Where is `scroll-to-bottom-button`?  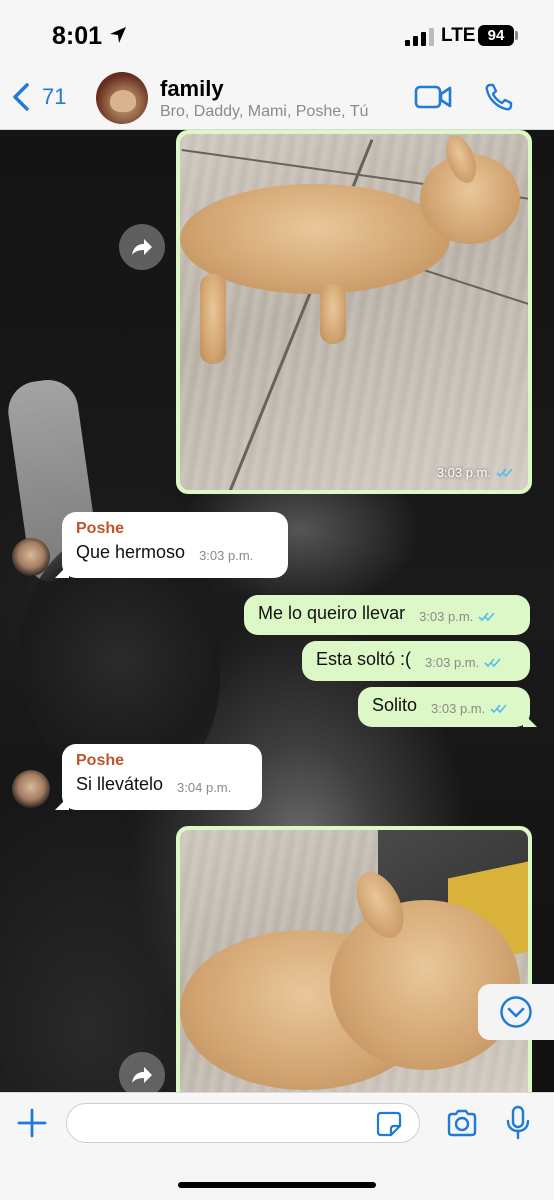
scroll-to-bottom-button is located at coordinates (516, 1012).